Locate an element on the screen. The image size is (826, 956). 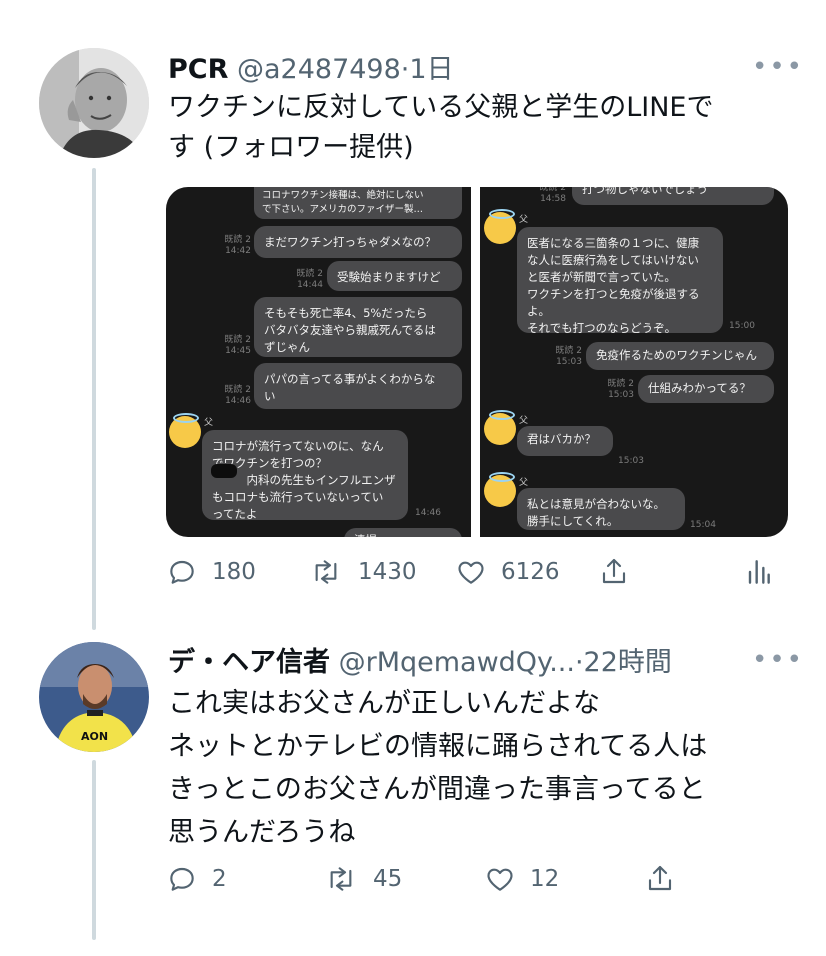
tweet-text-line: 思うんだろうね is located at coordinates (262, 832).